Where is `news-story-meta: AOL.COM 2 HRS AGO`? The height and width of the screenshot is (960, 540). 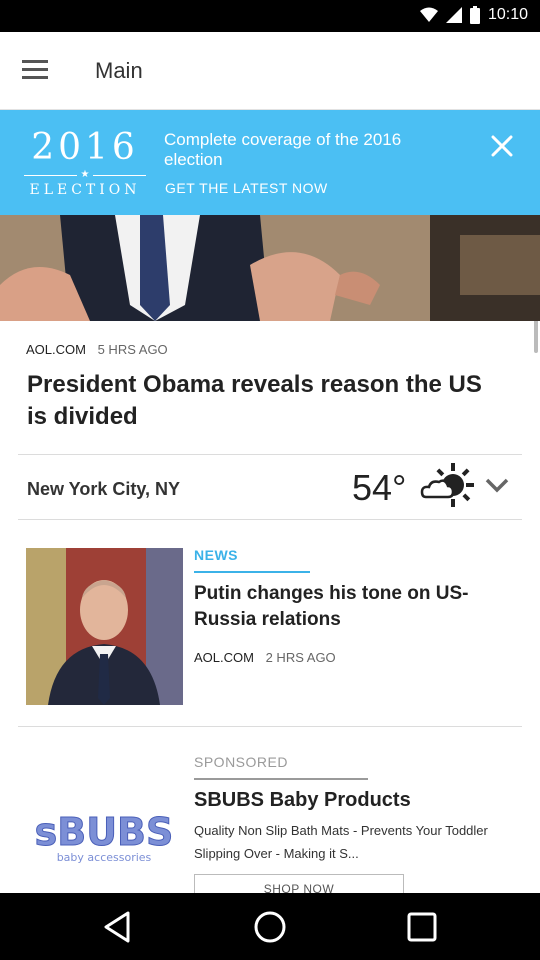
news-story-meta: AOL.COM 2 HRS AGO is located at coordinates (265, 657).